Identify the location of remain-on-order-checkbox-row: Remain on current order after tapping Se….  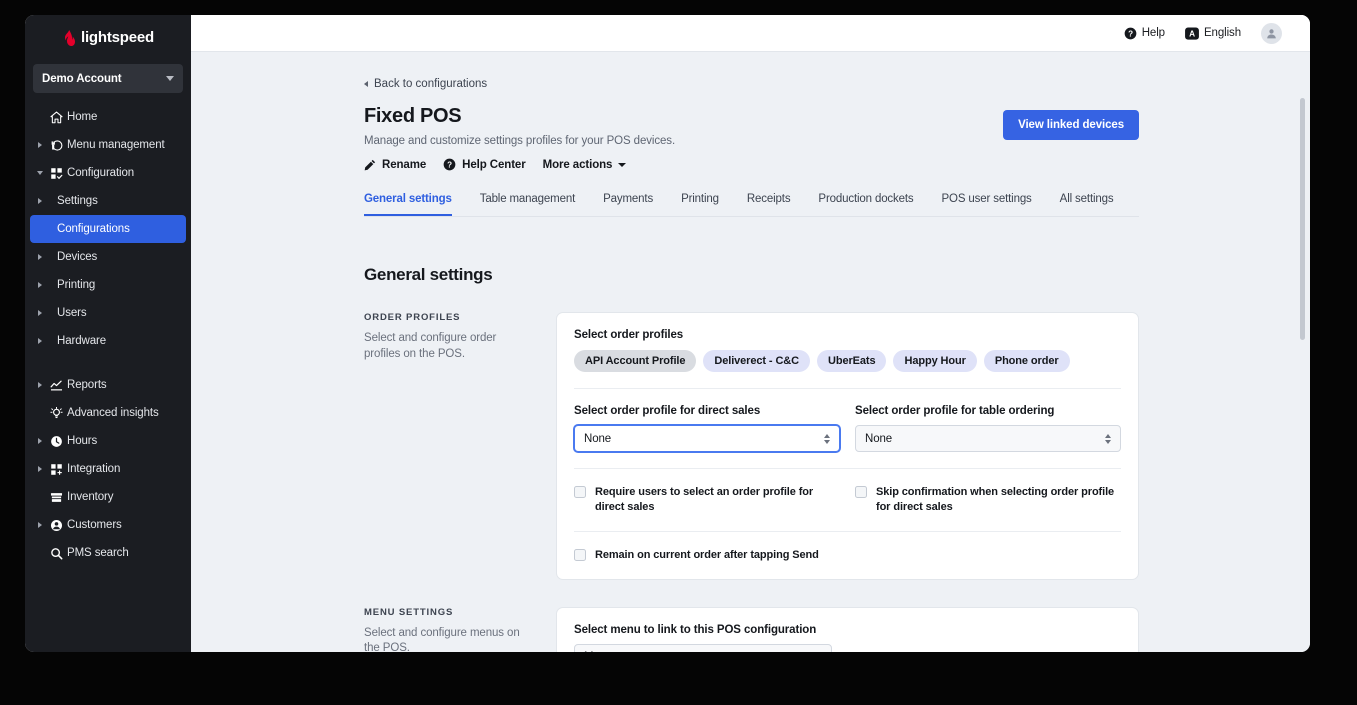
(847, 555).